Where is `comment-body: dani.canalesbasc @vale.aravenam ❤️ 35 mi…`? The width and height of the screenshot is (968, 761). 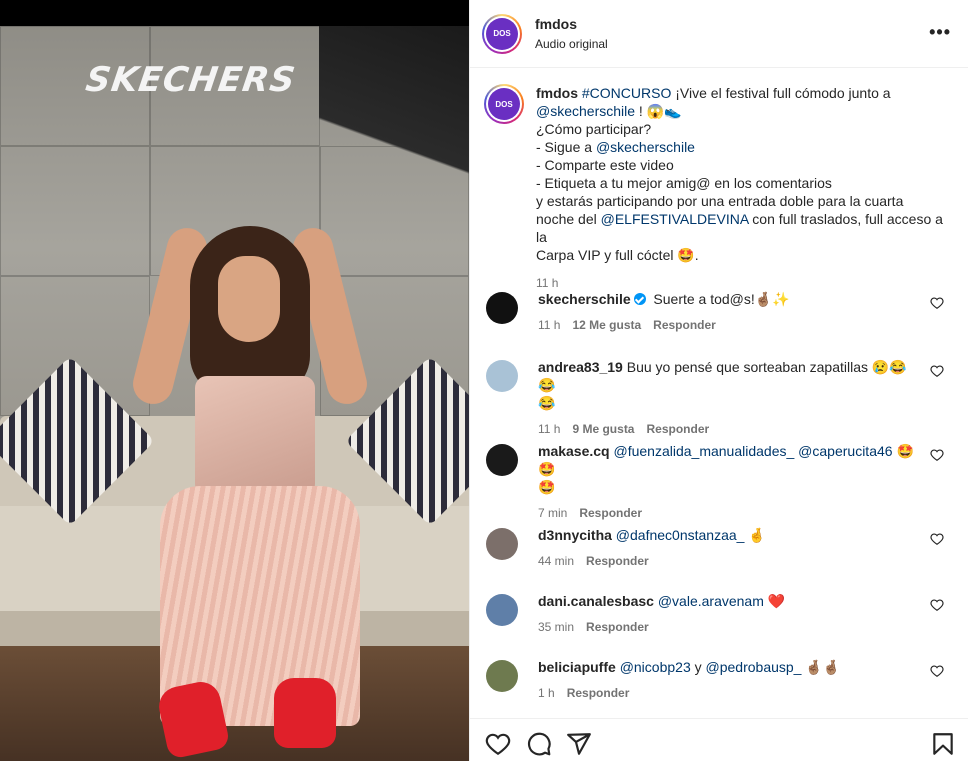 comment-body: dani.canalesbasc @vale.aravenam ❤️ 35 mi… is located at coordinates (728, 613).